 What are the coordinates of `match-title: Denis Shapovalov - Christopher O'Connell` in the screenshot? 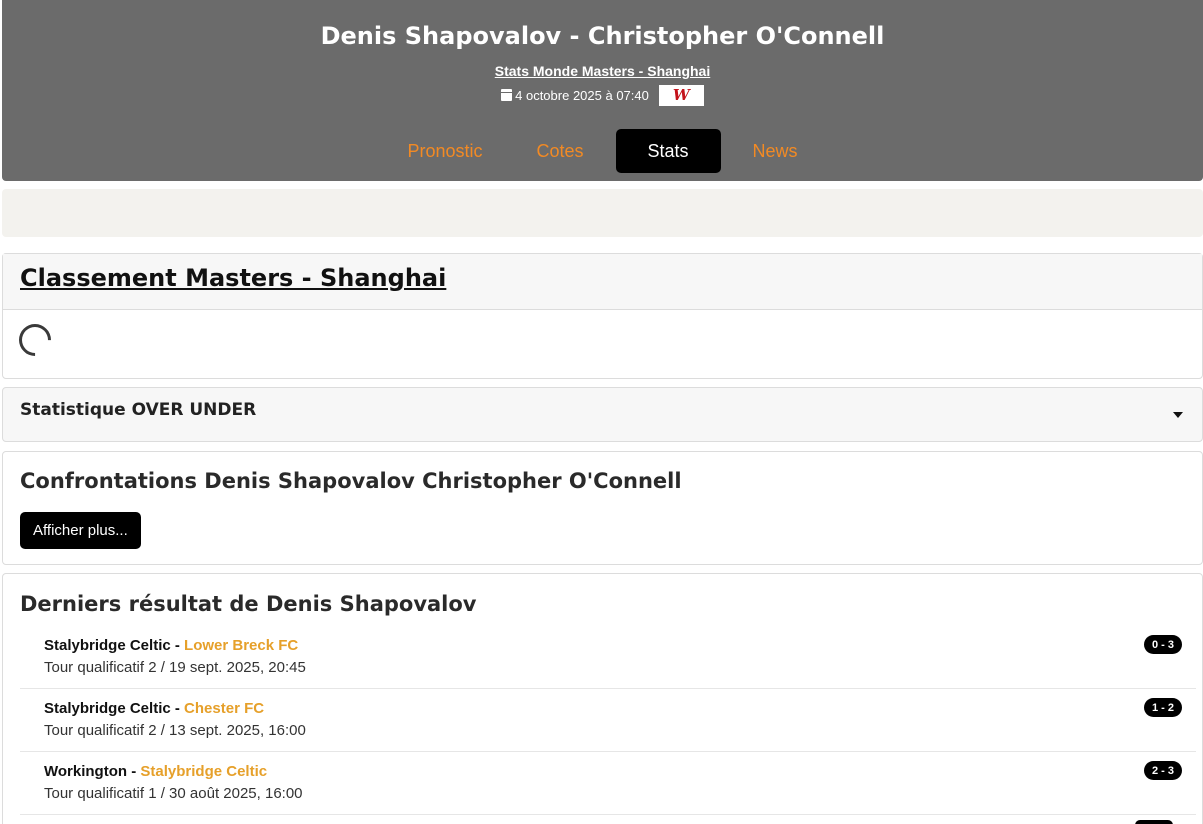 It's located at (602, 36).